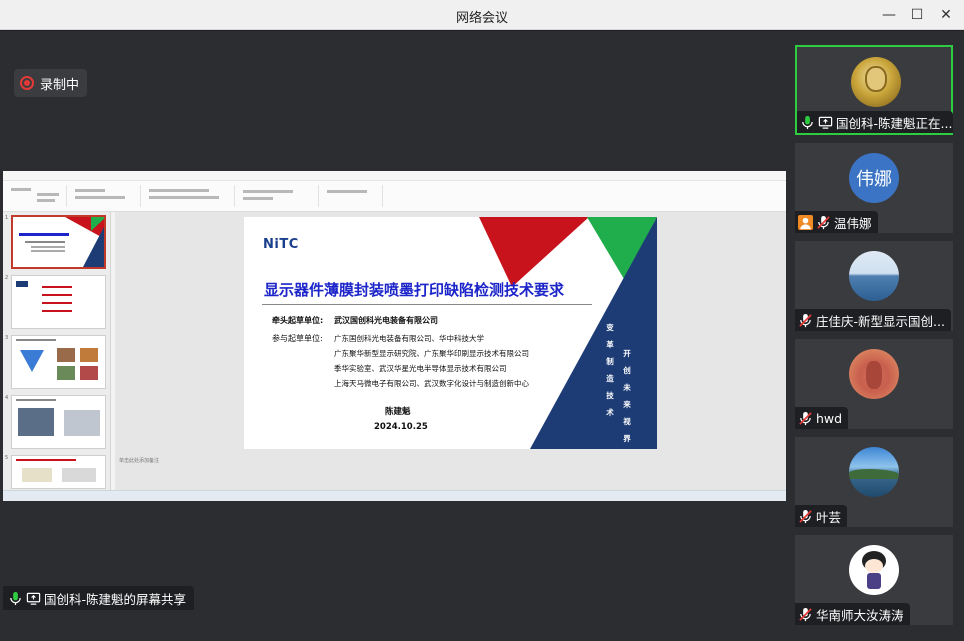  I want to click on lead-org: 武汉国创科光电装备有限公司, so click(386, 320).